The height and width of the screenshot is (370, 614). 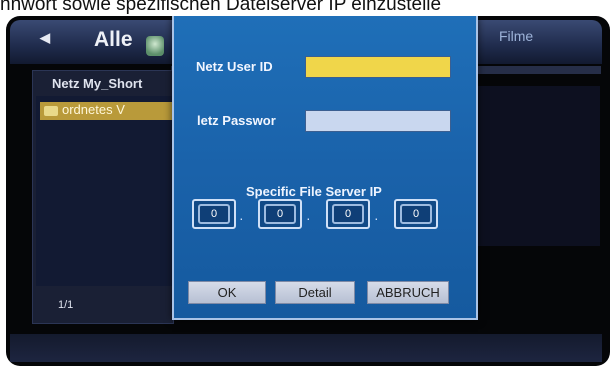 I want to click on ip-octet-3: 0, so click(x=348, y=214).